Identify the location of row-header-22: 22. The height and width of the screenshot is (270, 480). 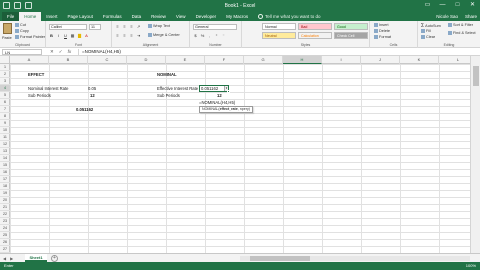
(5, 214).